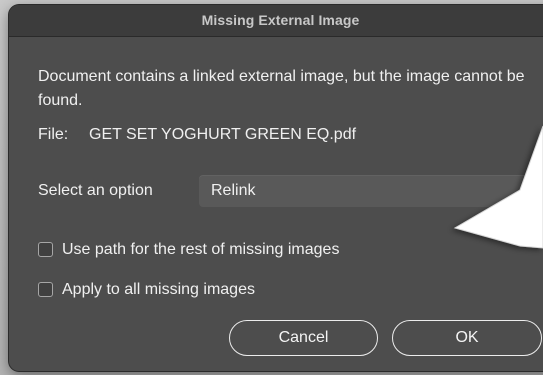 The image size is (543, 375). I want to click on file-name: GET SET YOGHURT GREEN EQ.pdf, so click(223, 134).